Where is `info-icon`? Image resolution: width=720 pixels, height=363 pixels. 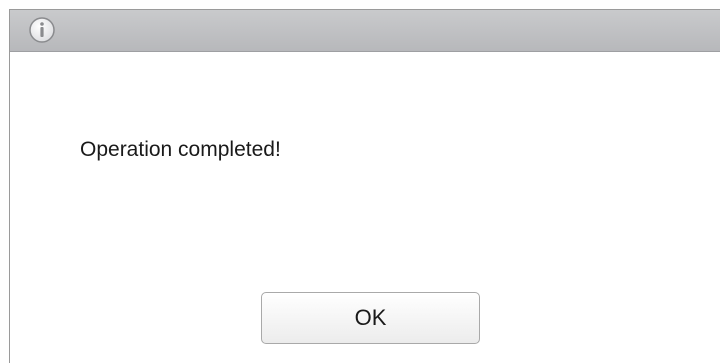
info-icon is located at coordinates (42, 30).